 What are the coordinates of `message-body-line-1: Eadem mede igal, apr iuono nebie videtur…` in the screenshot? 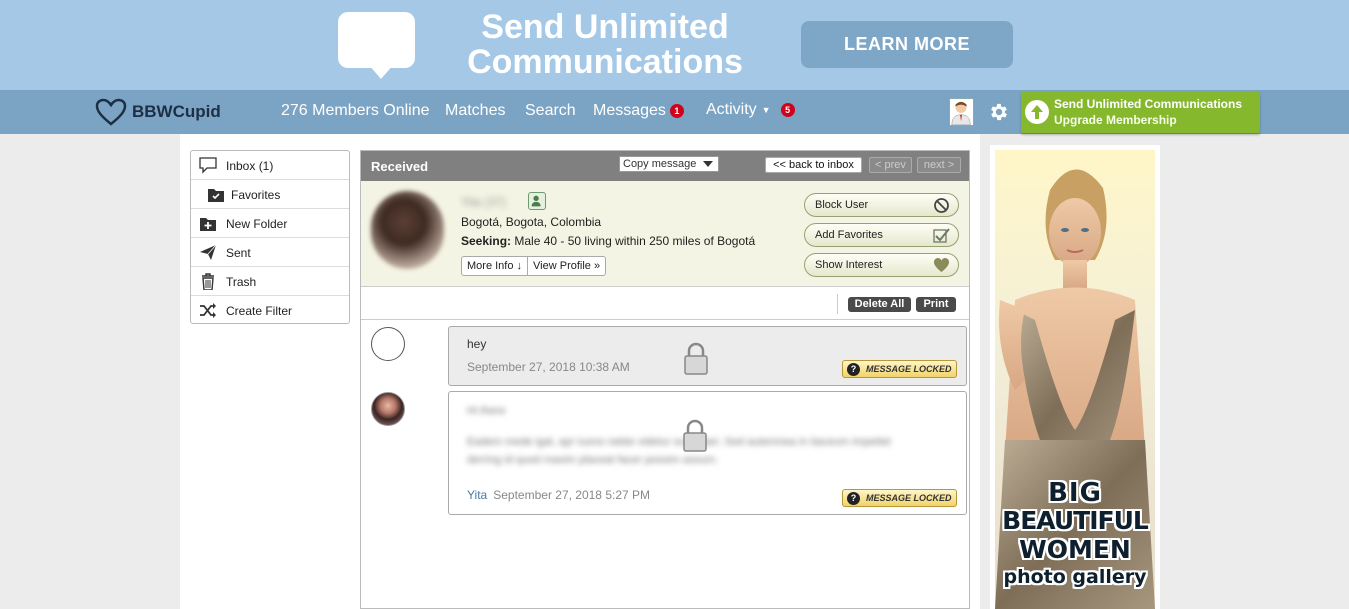 It's located at (679, 442).